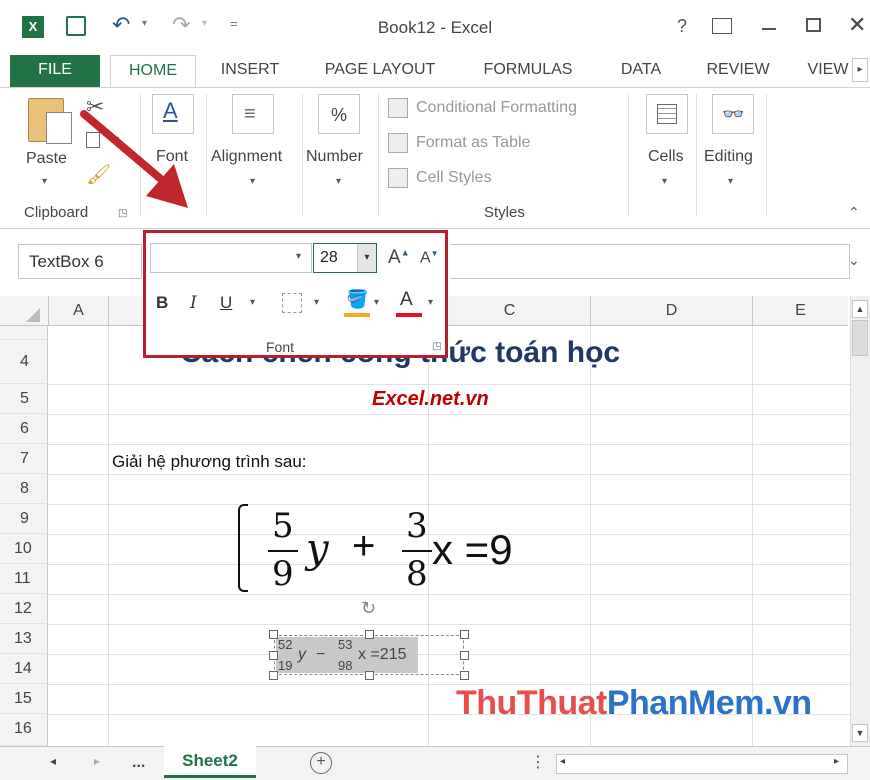 This screenshot has width=870, height=780. What do you see at coordinates (860, 309) in the screenshot?
I see `scroll-up-icon: ▲` at bounding box center [860, 309].